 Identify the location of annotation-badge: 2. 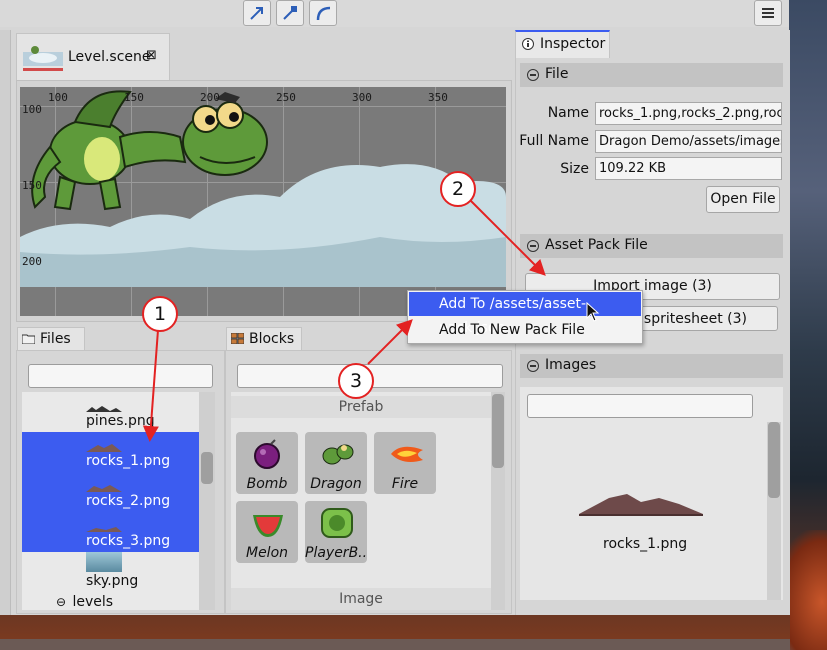
(458, 189).